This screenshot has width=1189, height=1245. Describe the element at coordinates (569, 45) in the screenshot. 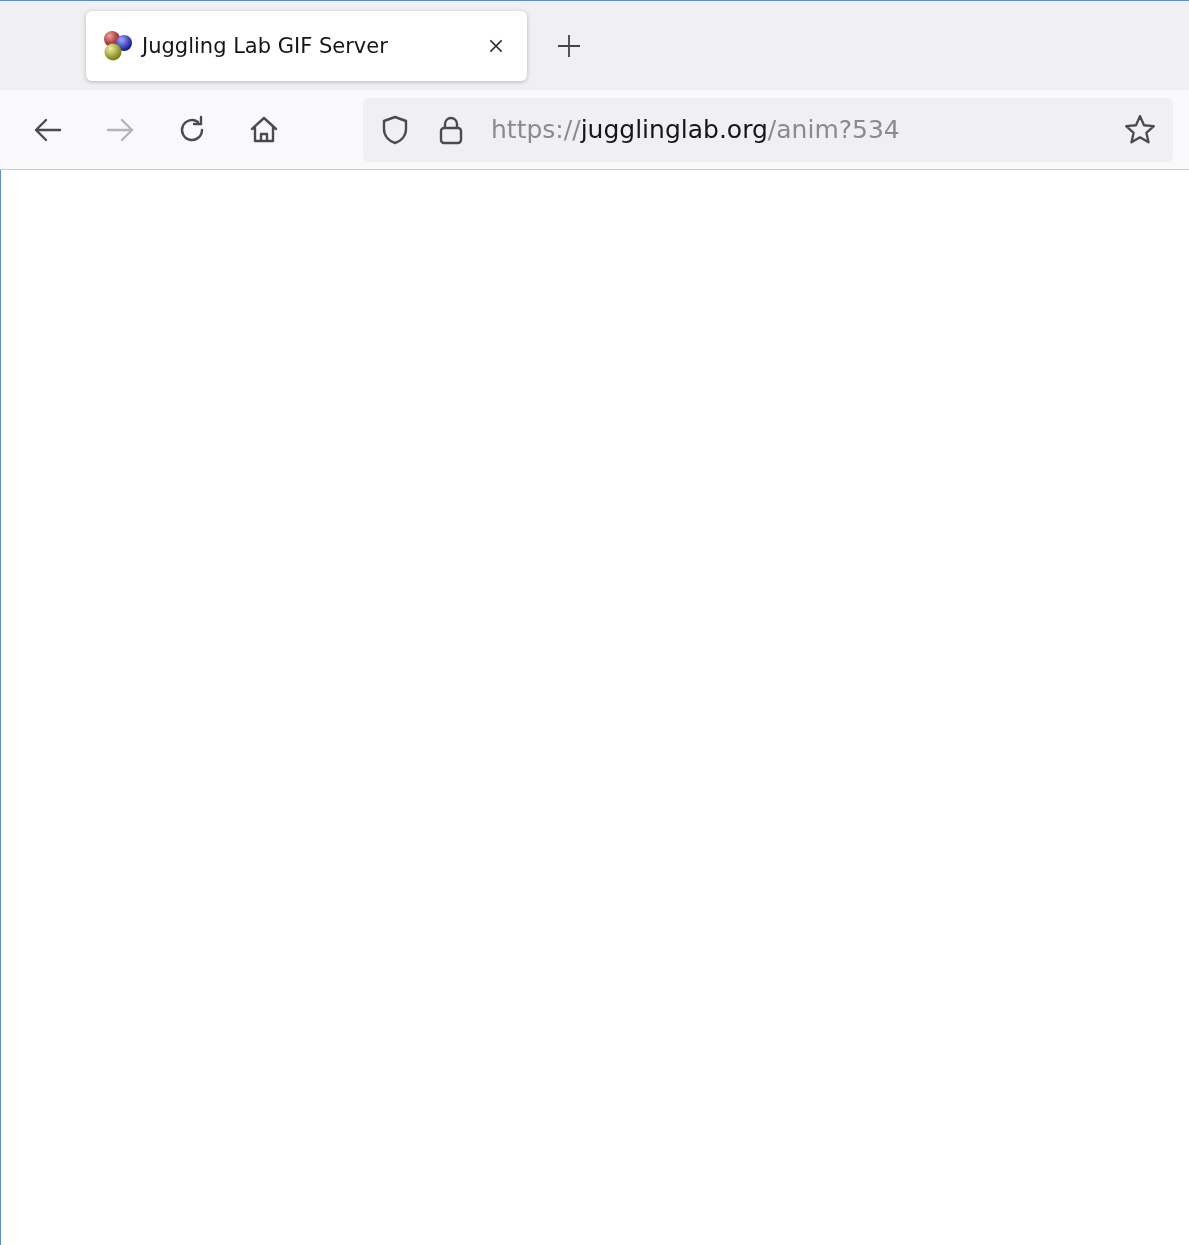

I see `new-tab-icon` at that location.